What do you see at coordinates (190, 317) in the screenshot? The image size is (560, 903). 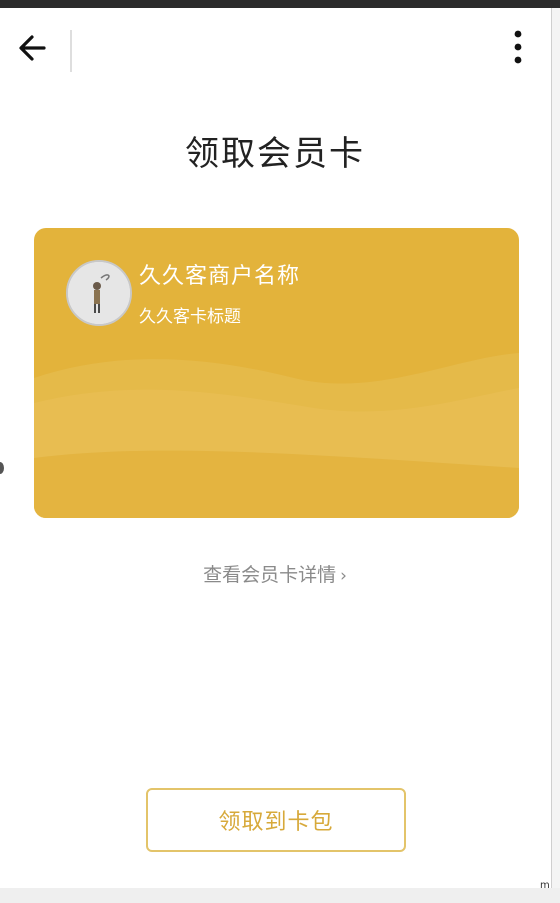 I see `card-title: 久久客卡标题` at bounding box center [190, 317].